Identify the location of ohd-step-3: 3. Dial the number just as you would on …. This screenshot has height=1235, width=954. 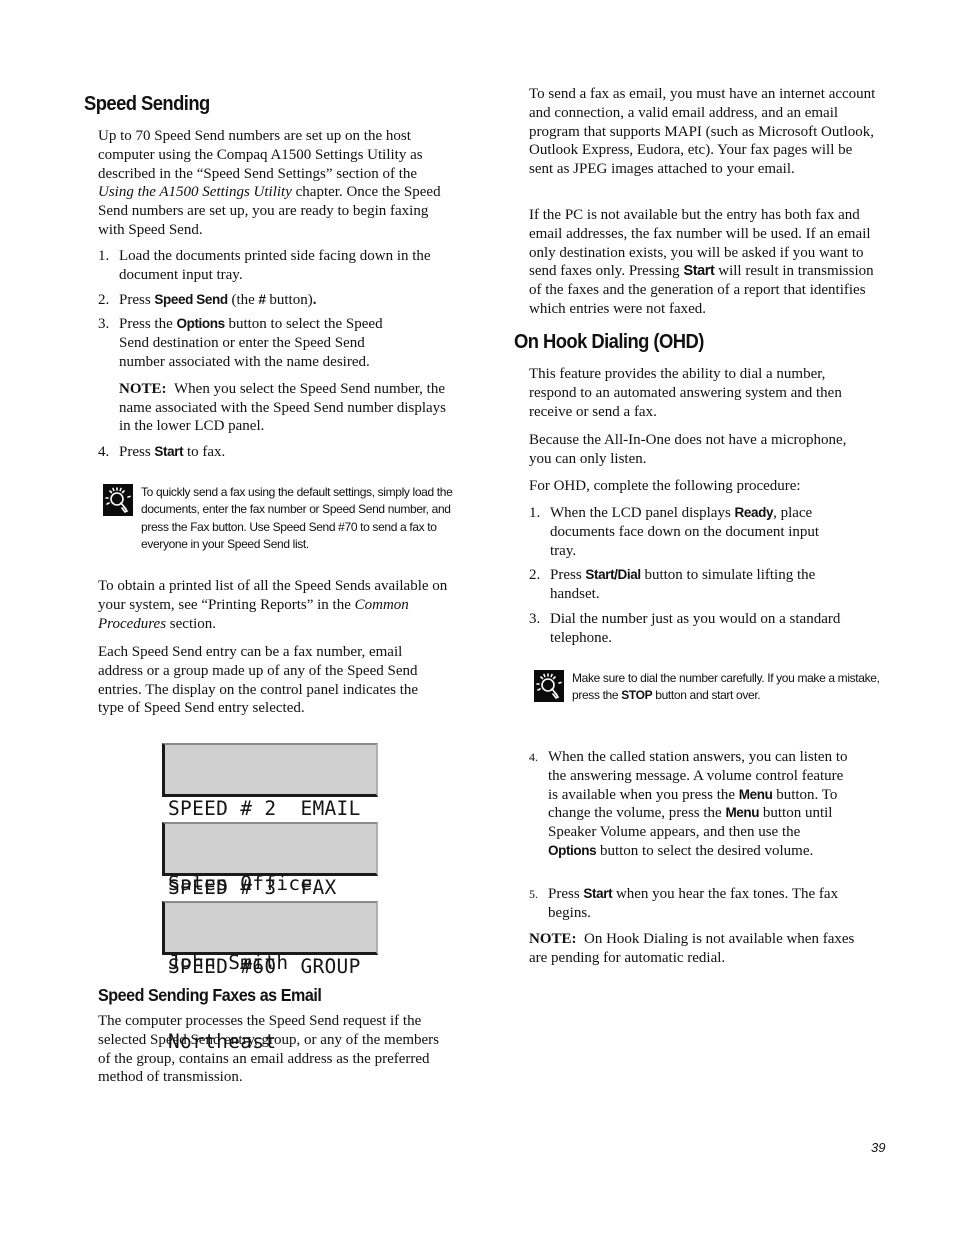
(704, 629).